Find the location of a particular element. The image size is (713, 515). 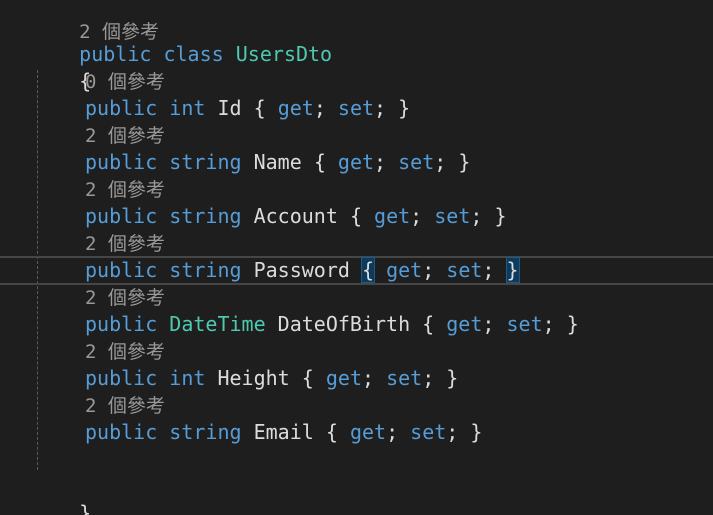

property-name: Email is located at coordinates (283, 432).